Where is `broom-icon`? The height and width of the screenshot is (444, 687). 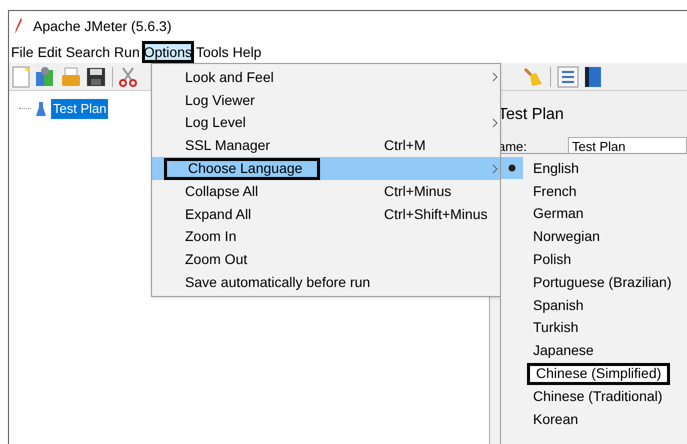 broom-icon is located at coordinates (533, 77).